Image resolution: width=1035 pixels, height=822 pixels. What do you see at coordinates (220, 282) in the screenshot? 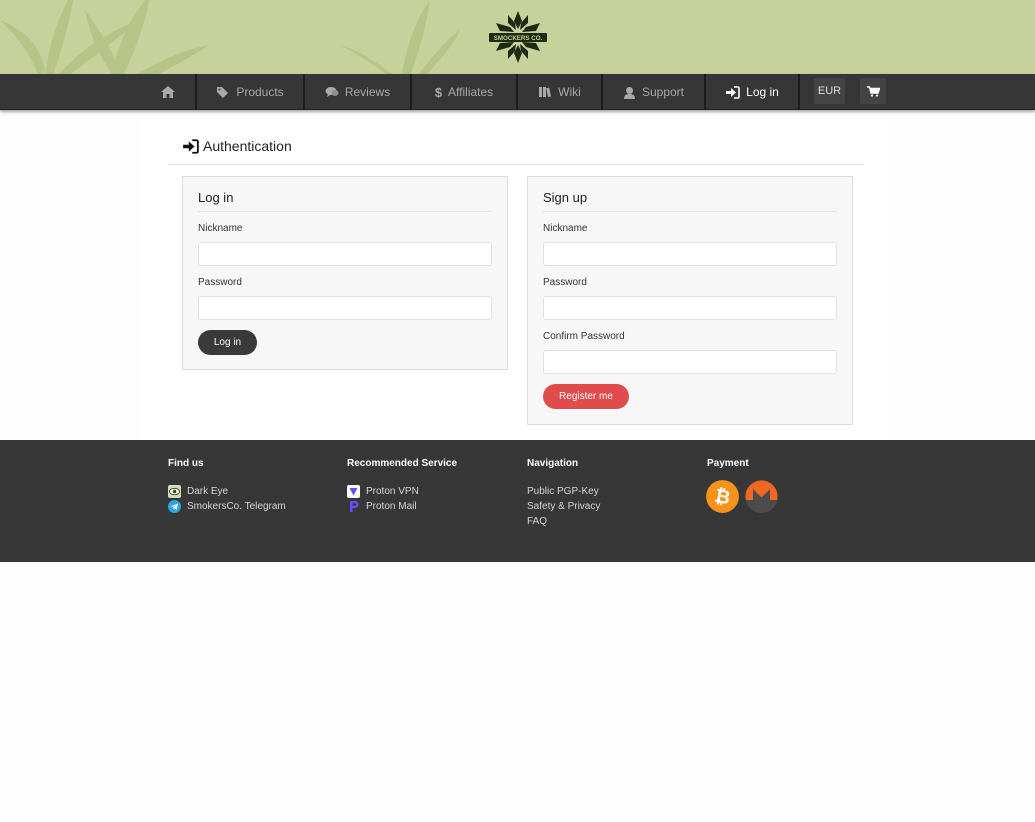
I see `login-password-label: Password` at bounding box center [220, 282].